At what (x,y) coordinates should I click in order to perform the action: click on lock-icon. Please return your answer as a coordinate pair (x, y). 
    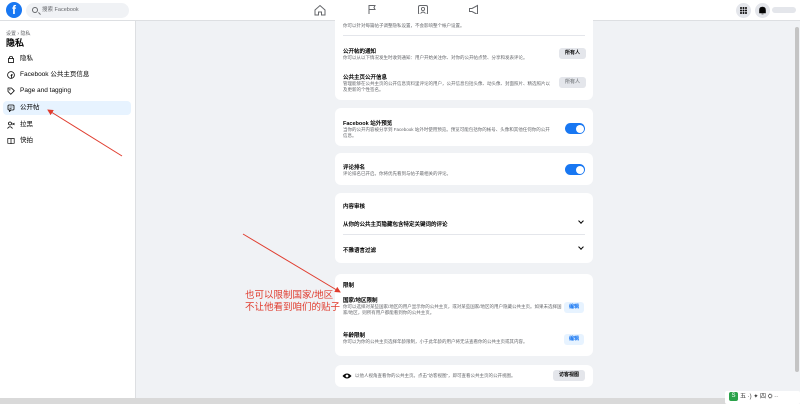
    Looking at the image, I should click on (11, 59).